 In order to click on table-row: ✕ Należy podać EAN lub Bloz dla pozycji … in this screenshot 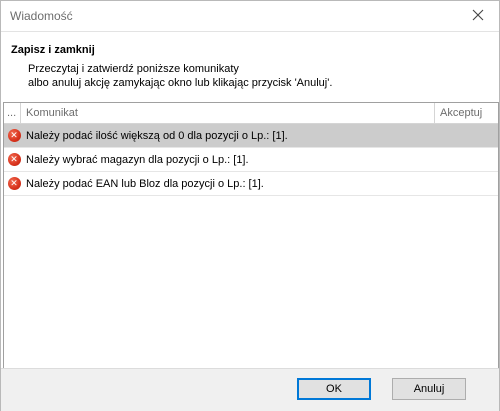, I will do `click(251, 184)`.